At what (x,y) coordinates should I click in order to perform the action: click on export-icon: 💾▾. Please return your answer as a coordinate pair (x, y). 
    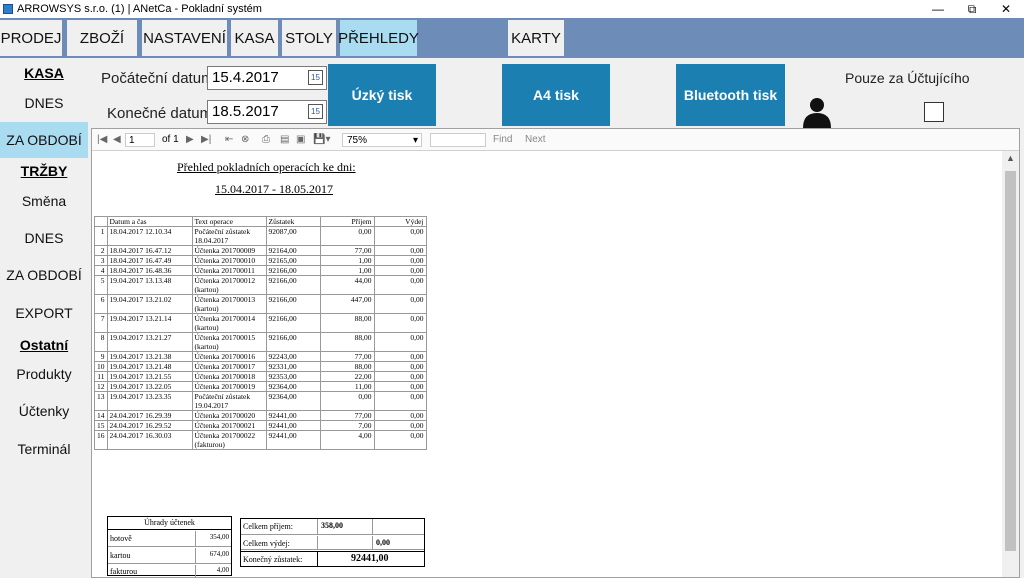
    Looking at the image, I should click on (321, 140).